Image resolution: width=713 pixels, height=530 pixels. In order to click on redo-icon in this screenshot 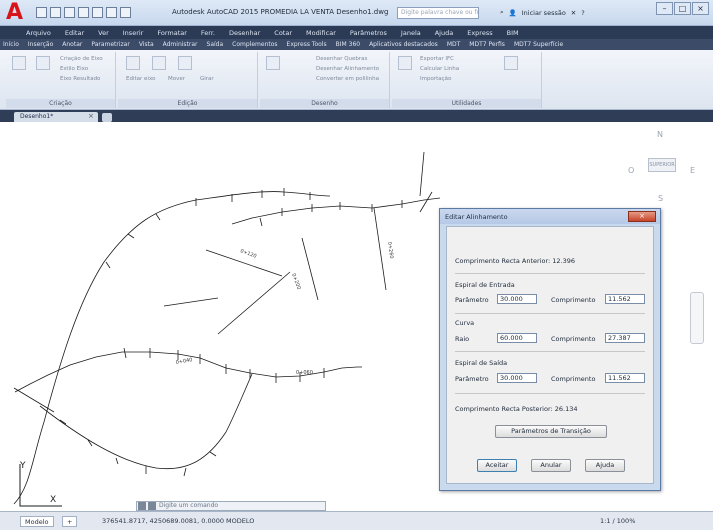, I will do `click(125, 12)`.